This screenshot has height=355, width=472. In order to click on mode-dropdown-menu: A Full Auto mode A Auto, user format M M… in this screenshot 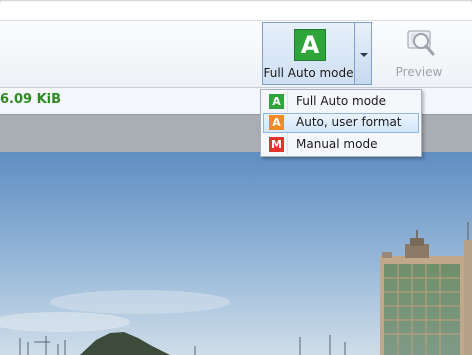, I will do `click(341, 123)`.